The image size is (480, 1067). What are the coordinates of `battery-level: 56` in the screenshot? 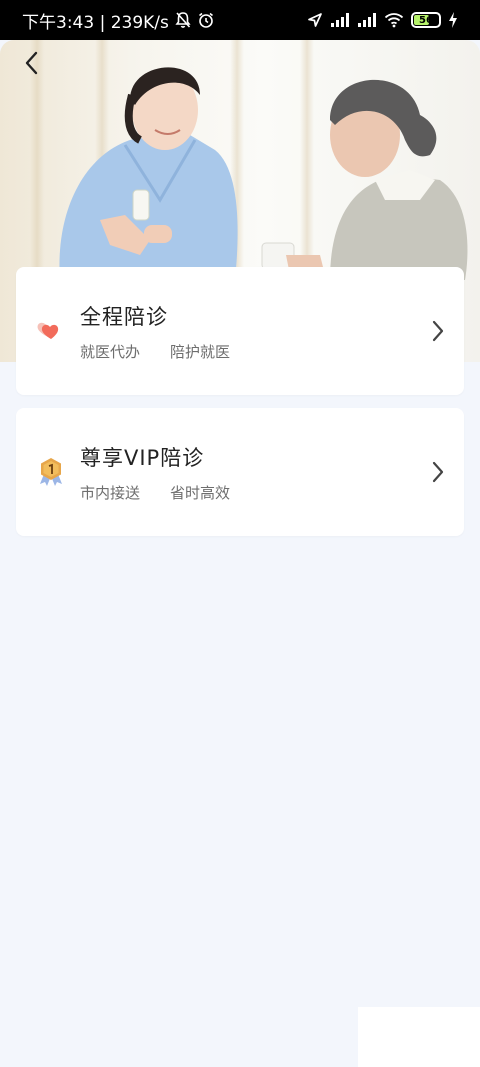 It's located at (426, 20).